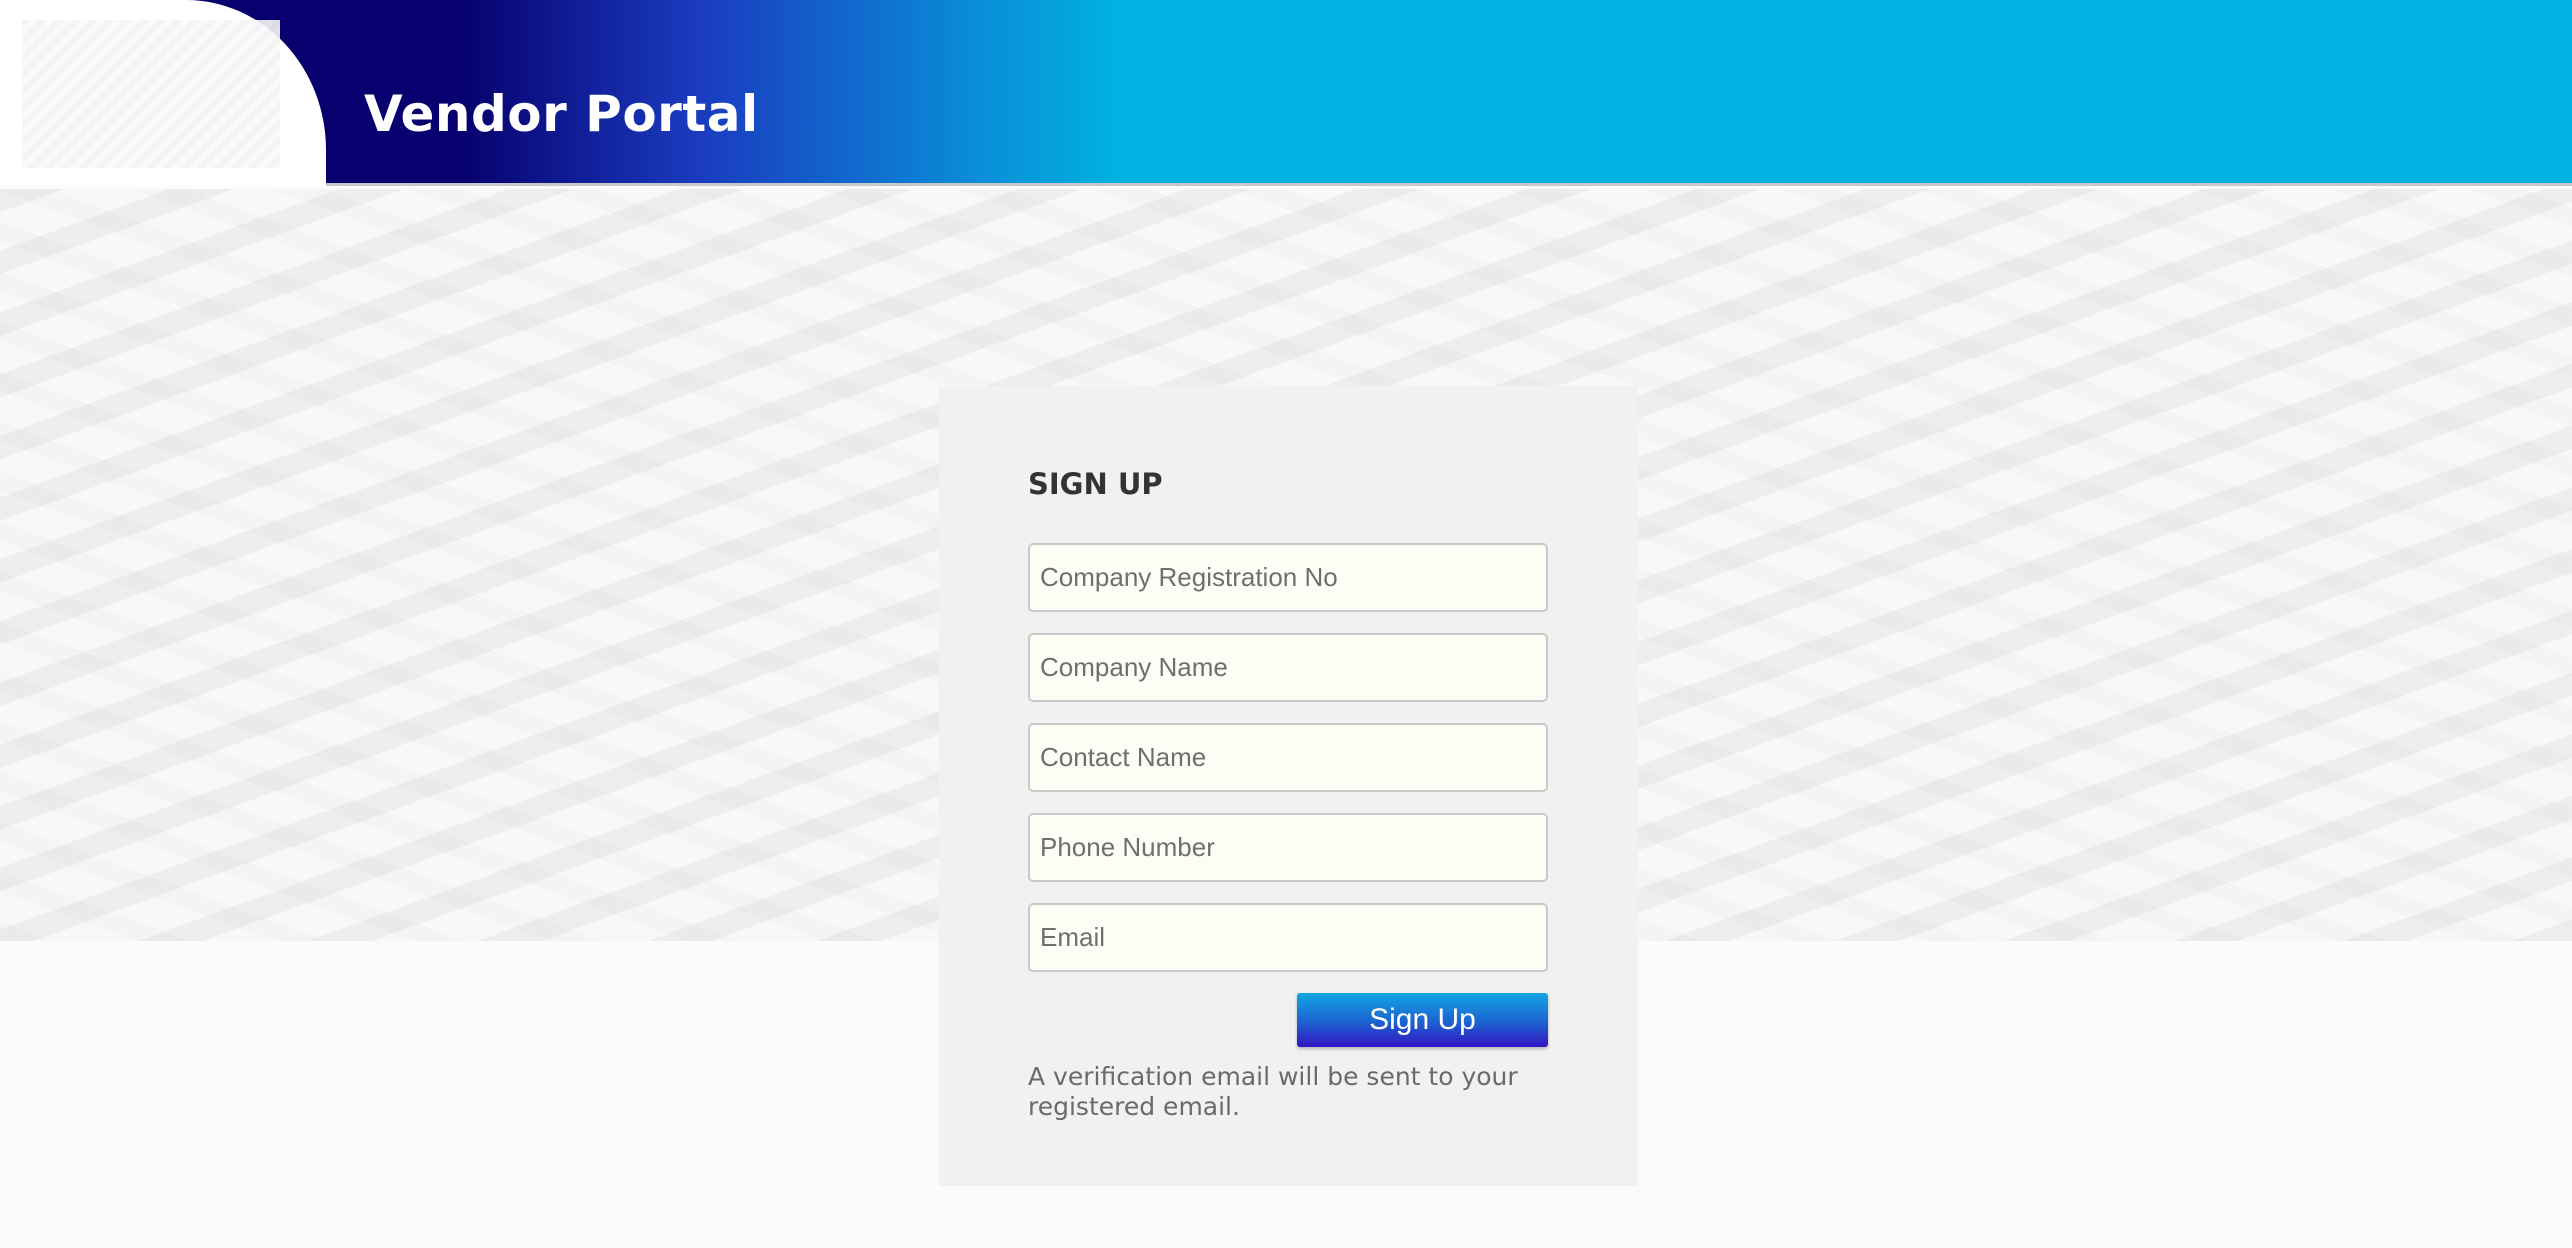 Image resolution: width=2572 pixels, height=1248 pixels. I want to click on signup-title: SIGN UP, so click(1095, 484).